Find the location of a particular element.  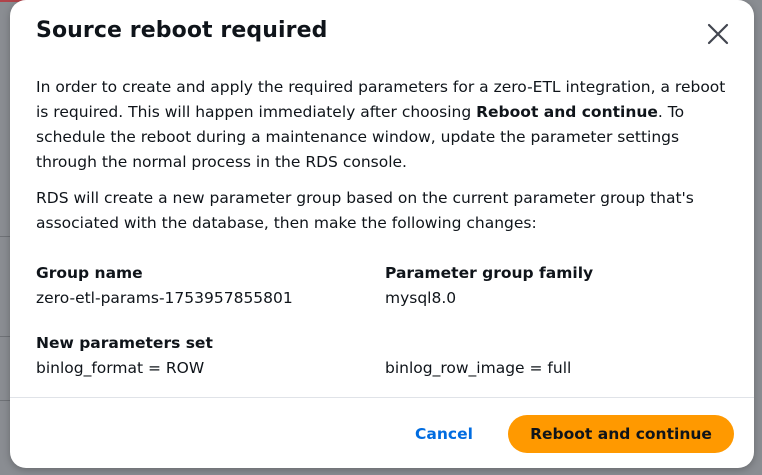

reboot-and-continue-button: Reboot and continue is located at coordinates (621, 434).